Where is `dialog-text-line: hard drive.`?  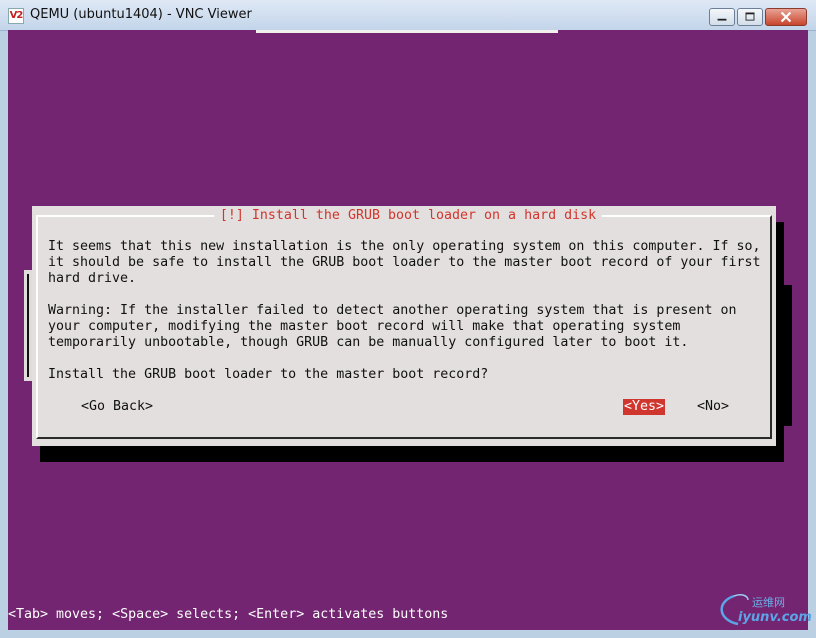
dialog-text-line: hard drive. is located at coordinates (92, 278).